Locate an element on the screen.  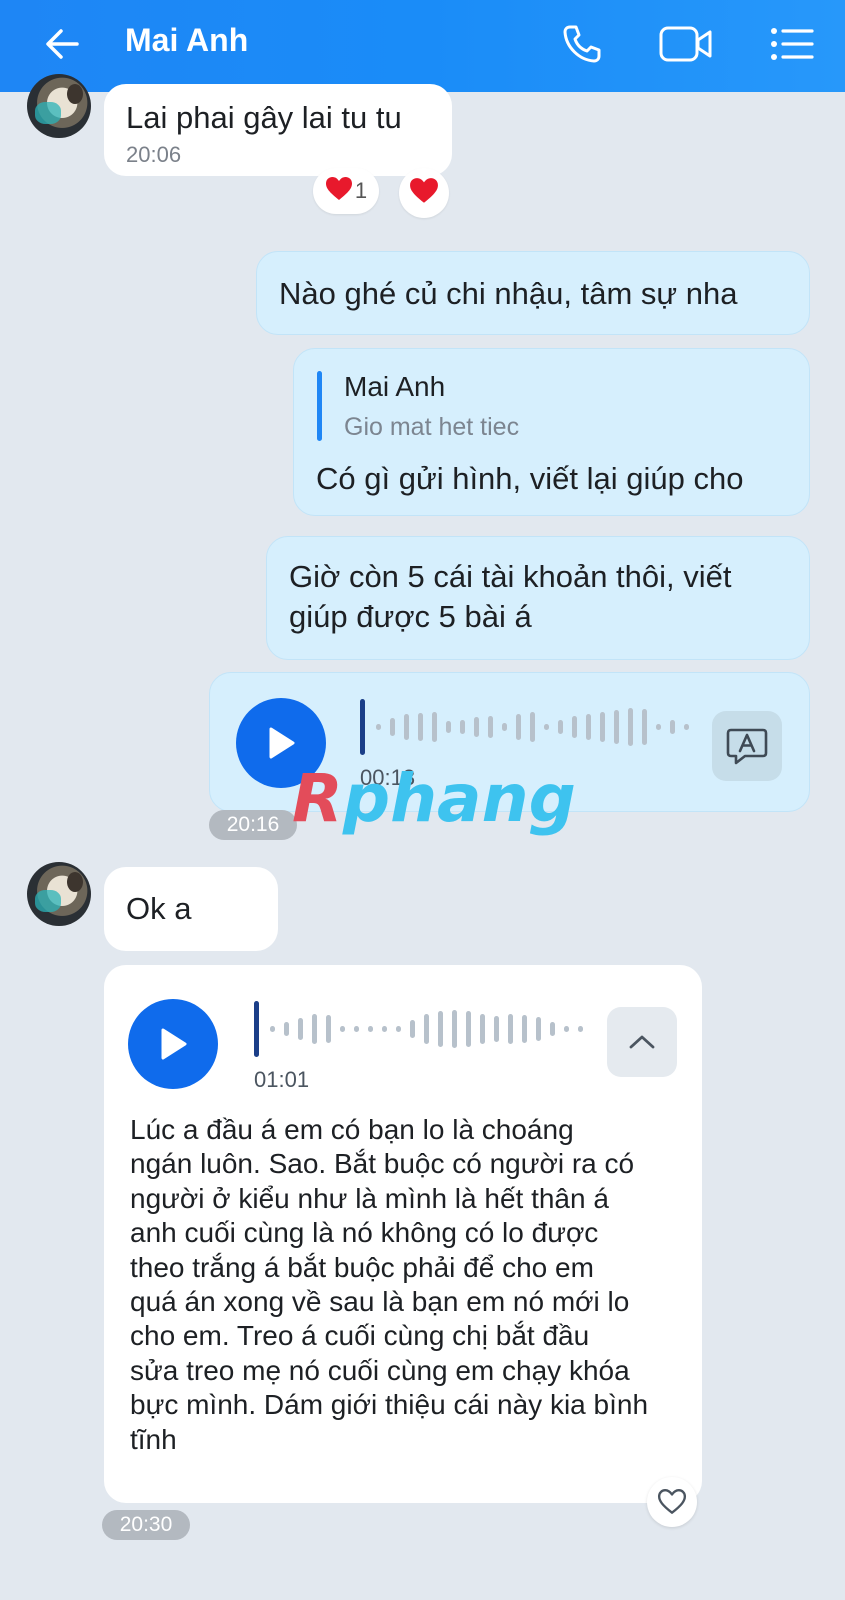
time-separator: 20:16 is located at coordinates (253, 825).